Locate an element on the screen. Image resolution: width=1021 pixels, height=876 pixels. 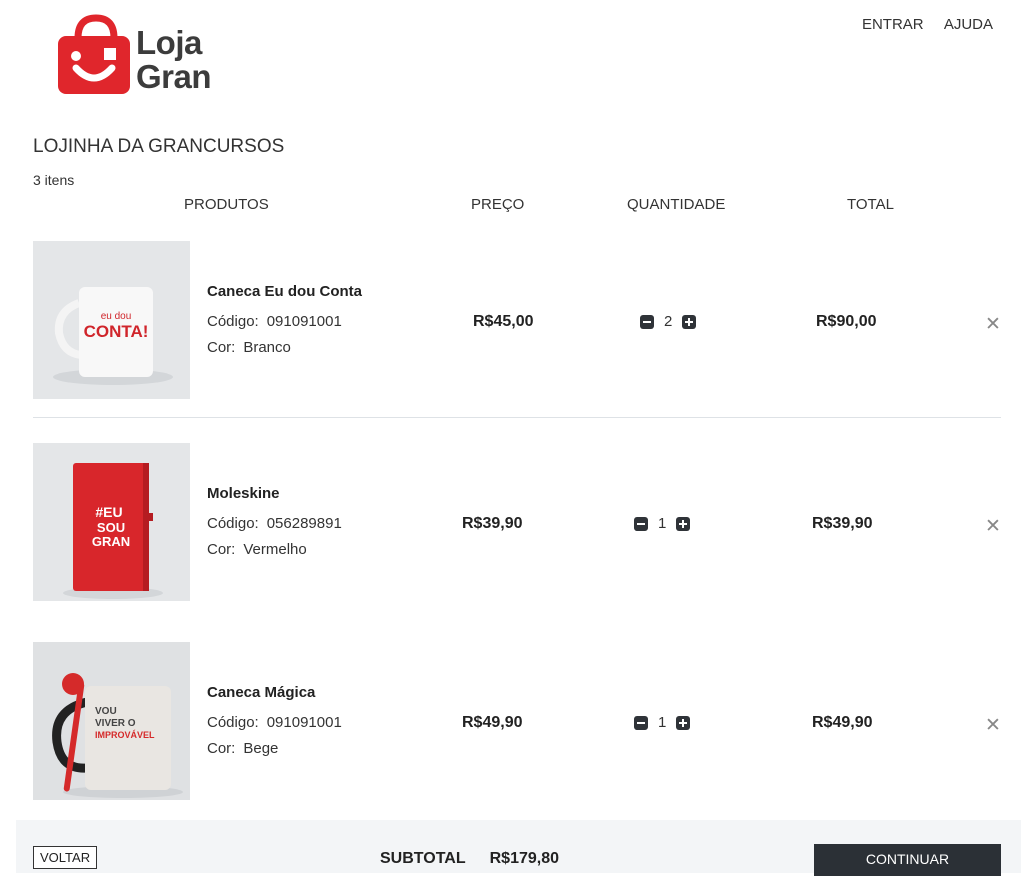
product-image: #EU SOU GRAN is located at coordinates (111, 522).